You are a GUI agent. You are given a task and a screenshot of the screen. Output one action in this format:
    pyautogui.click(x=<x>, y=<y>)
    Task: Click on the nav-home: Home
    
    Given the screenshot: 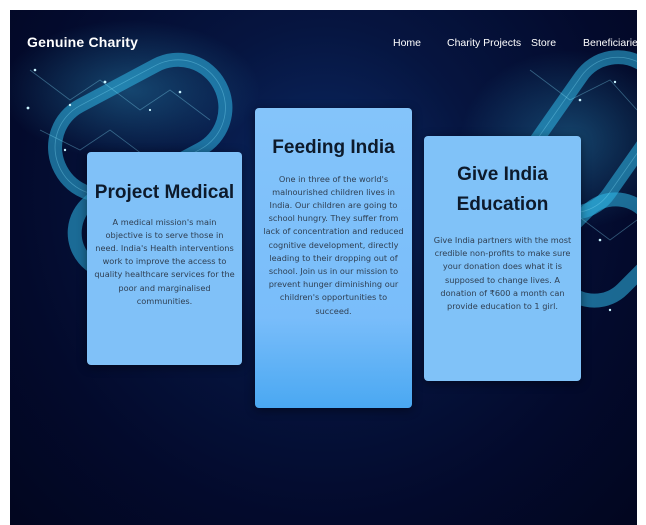 What is the action you would take?
    pyautogui.click(x=407, y=43)
    